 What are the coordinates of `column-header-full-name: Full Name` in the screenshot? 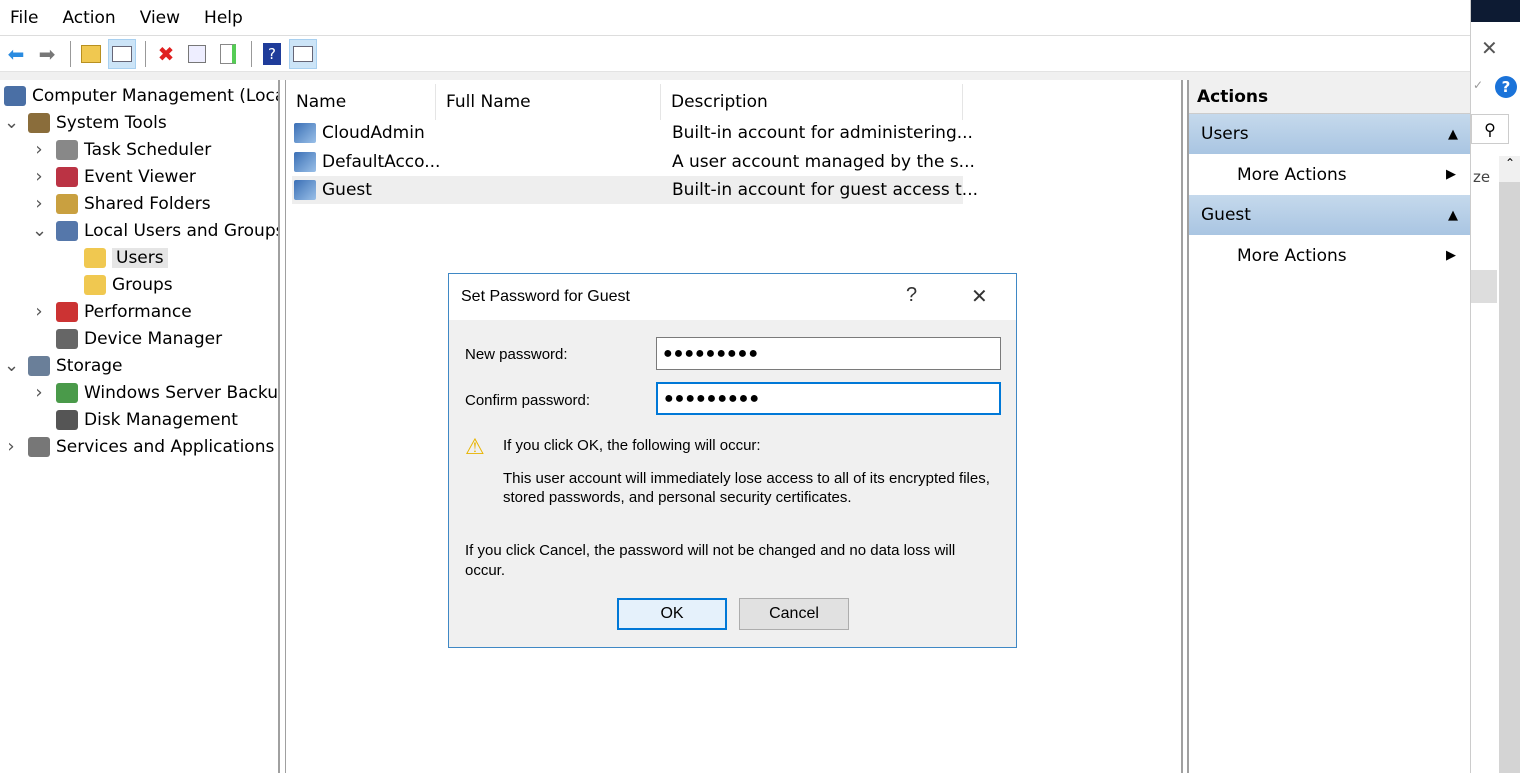 It's located at (548, 102).